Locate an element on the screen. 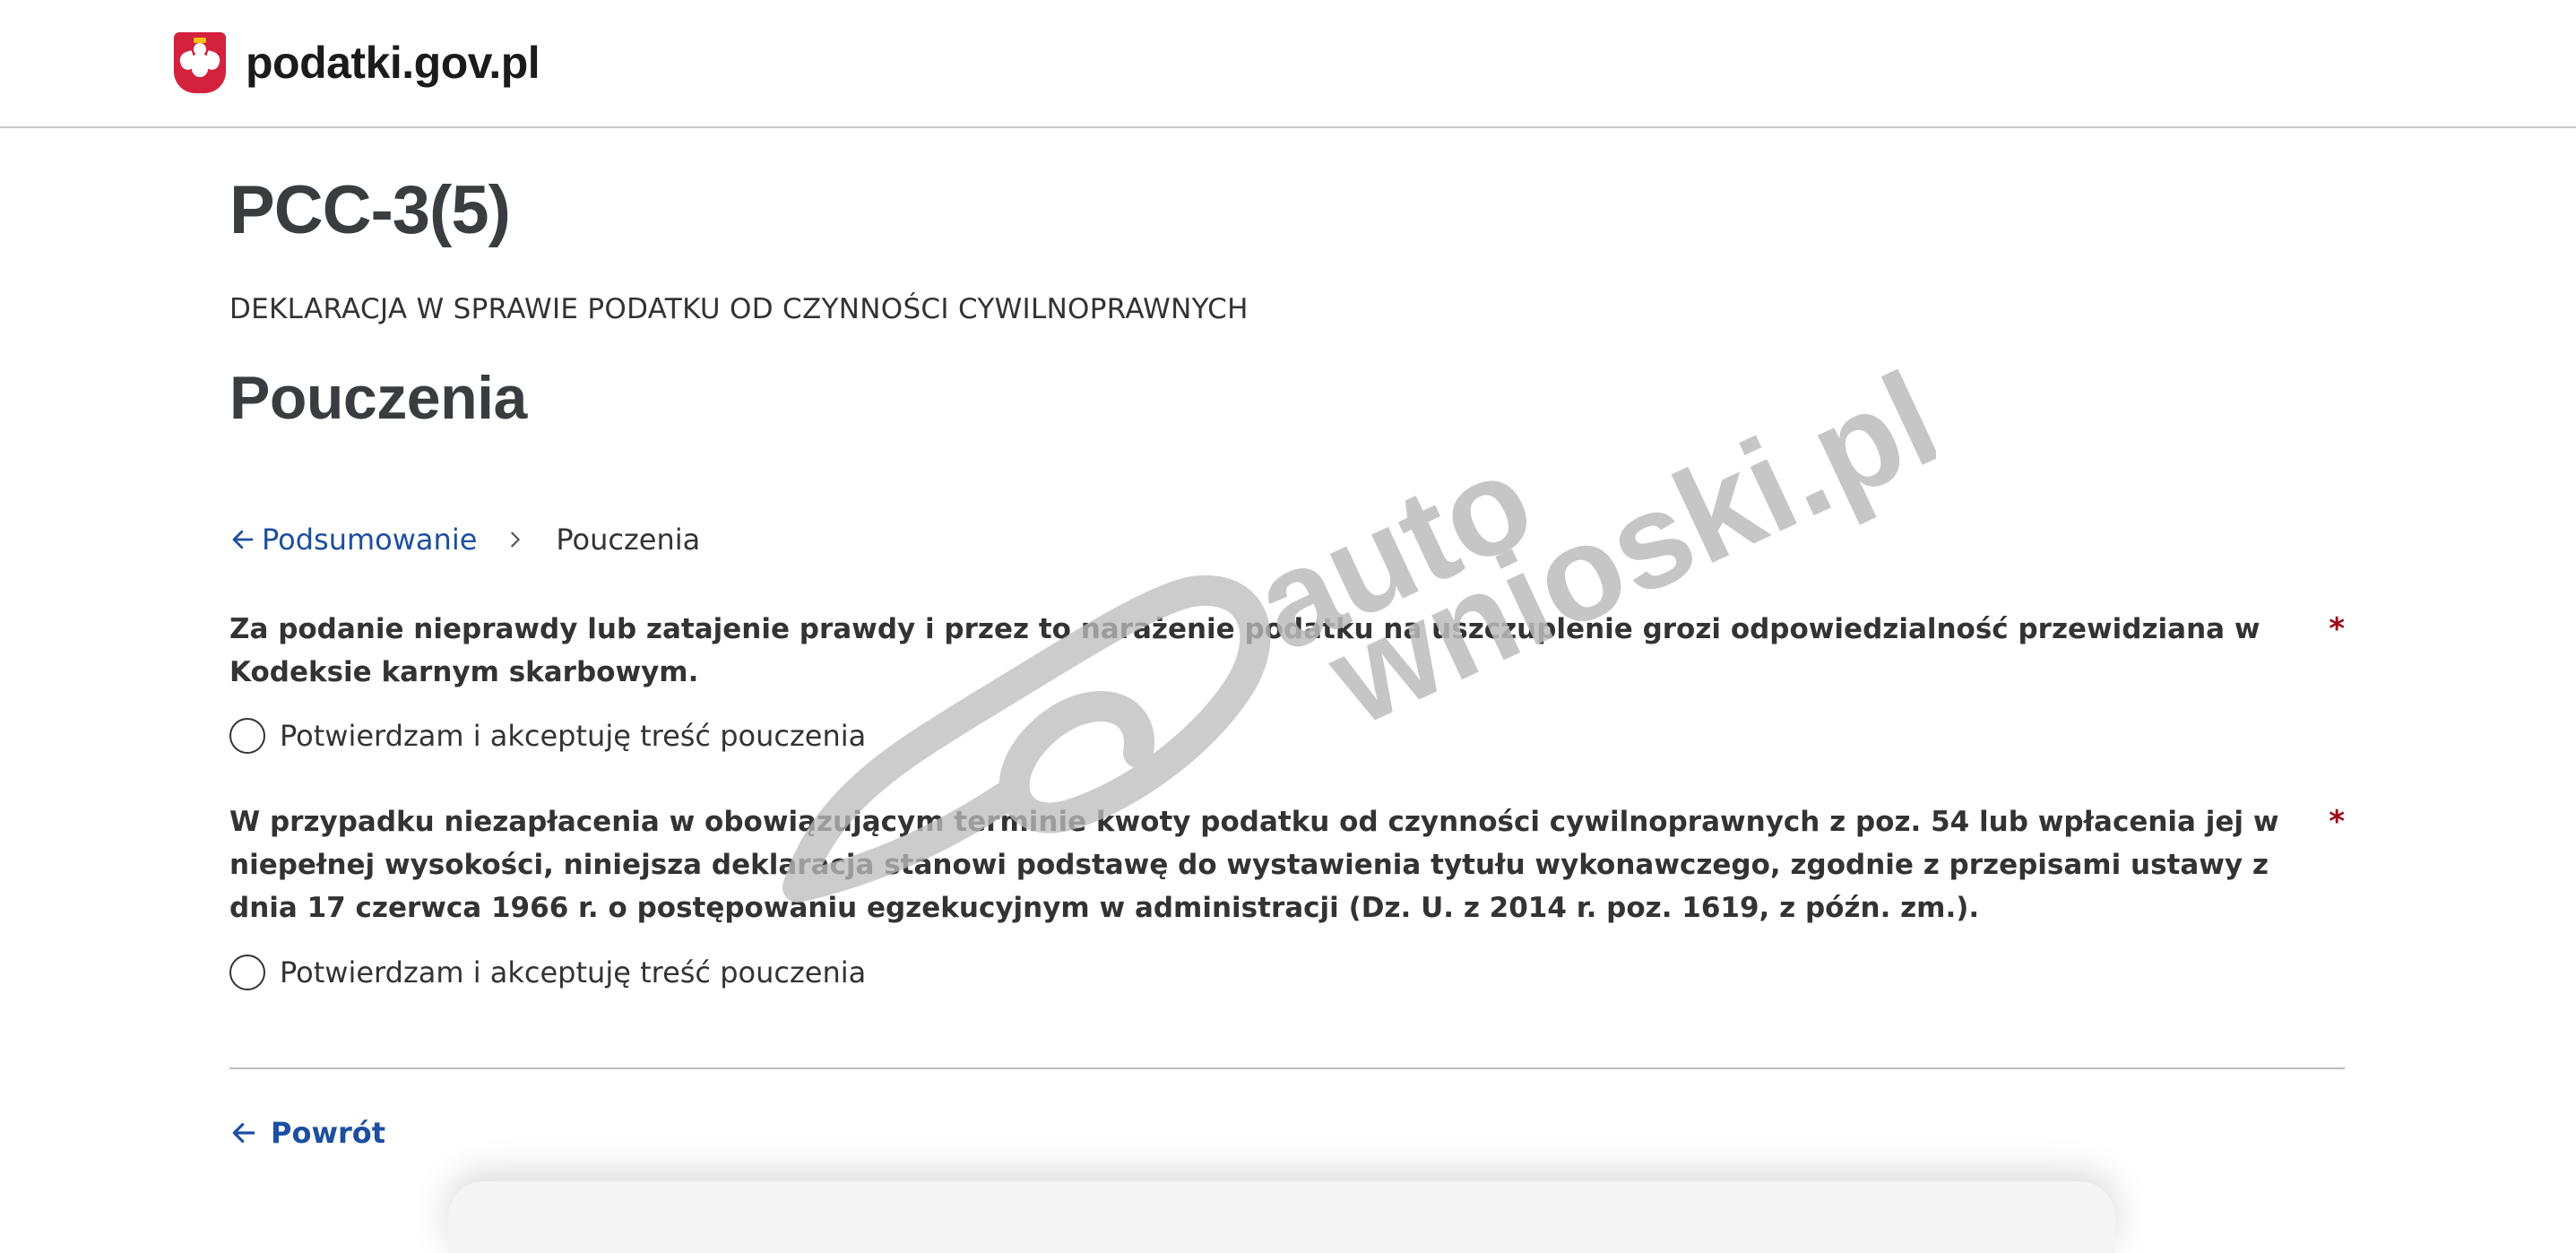 The width and height of the screenshot is (2576, 1253). statement-2-confirm-radio: Potwierdzam i akceptuję treść pouczenia is located at coordinates (547, 973).